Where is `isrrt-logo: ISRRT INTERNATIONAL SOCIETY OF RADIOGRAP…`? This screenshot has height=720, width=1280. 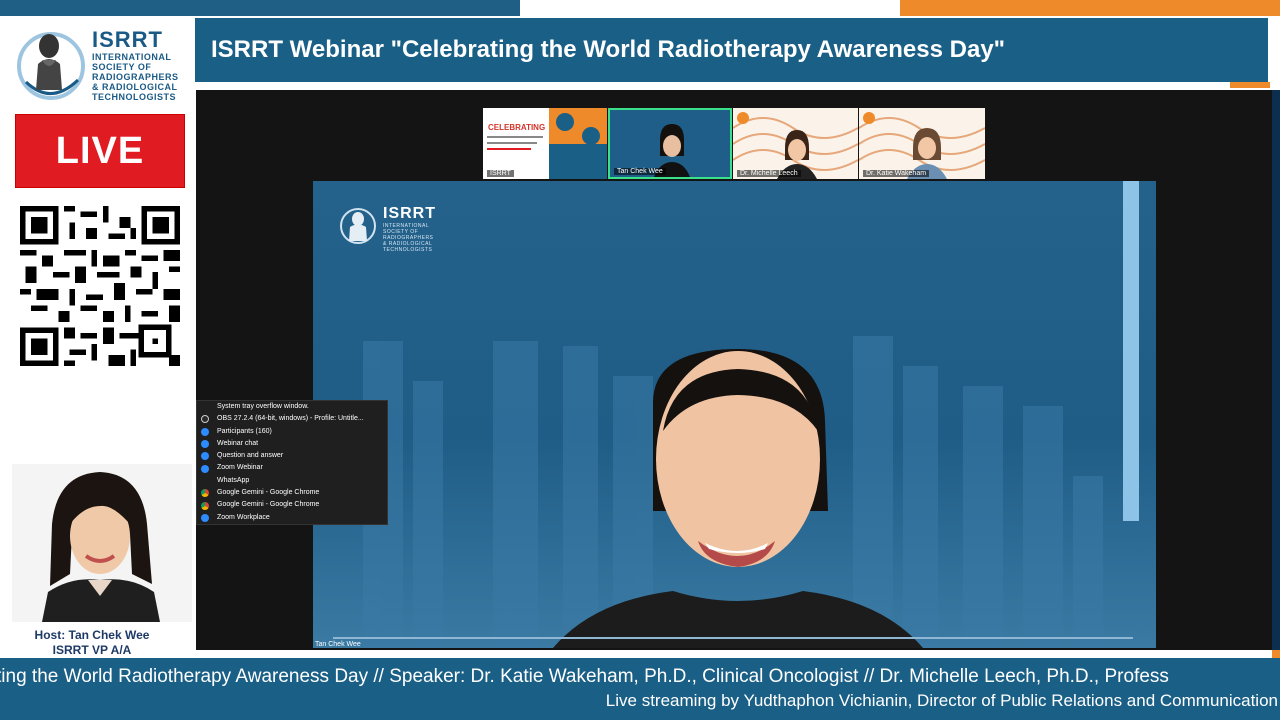 isrrt-logo: ISRRT INTERNATIONAL SOCIETY OF RADIOGRAP… is located at coordinates (100, 70).